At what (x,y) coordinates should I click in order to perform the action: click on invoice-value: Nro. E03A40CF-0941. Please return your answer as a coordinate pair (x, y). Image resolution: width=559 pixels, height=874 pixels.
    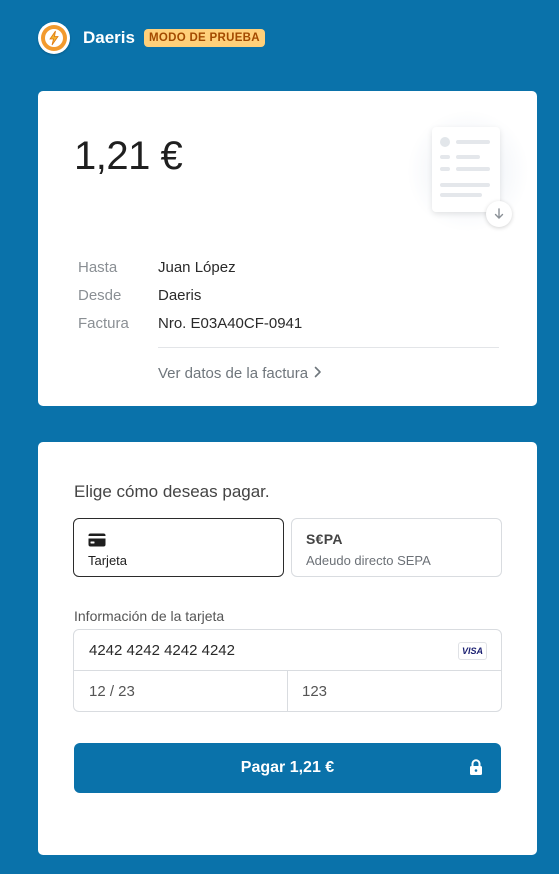
    Looking at the image, I should click on (230, 323).